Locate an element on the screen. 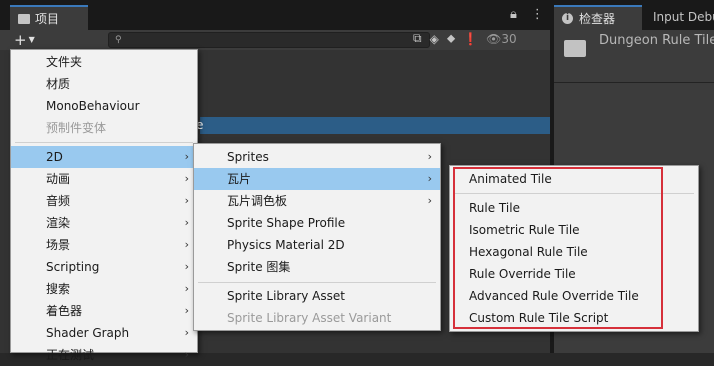  menu-item-testing: 正在测试 › is located at coordinates (104, 355).